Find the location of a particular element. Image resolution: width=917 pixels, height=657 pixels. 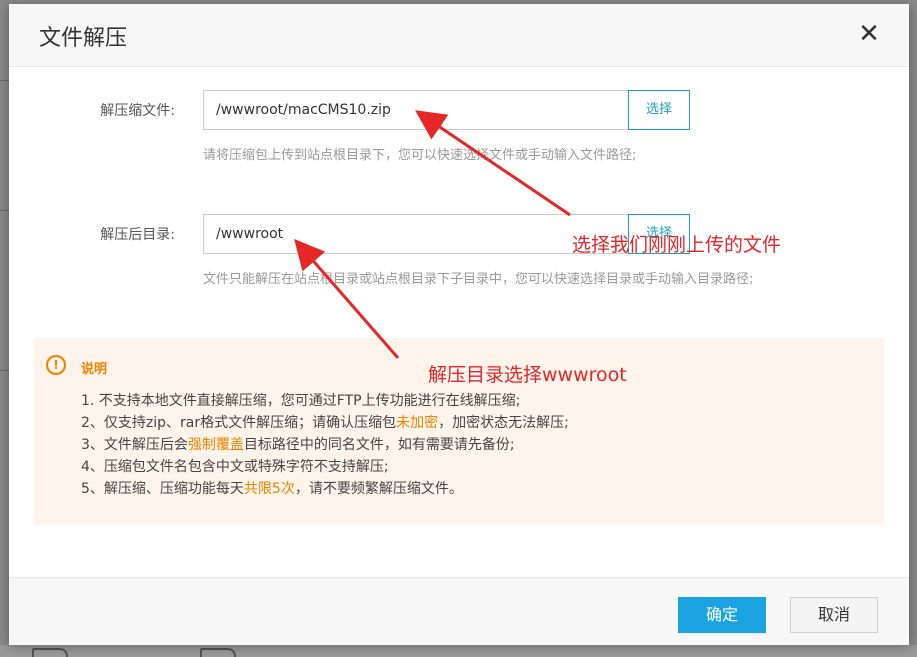

notice-text: 5、解压缩、压缩功能每天 is located at coordinates (162, 489).